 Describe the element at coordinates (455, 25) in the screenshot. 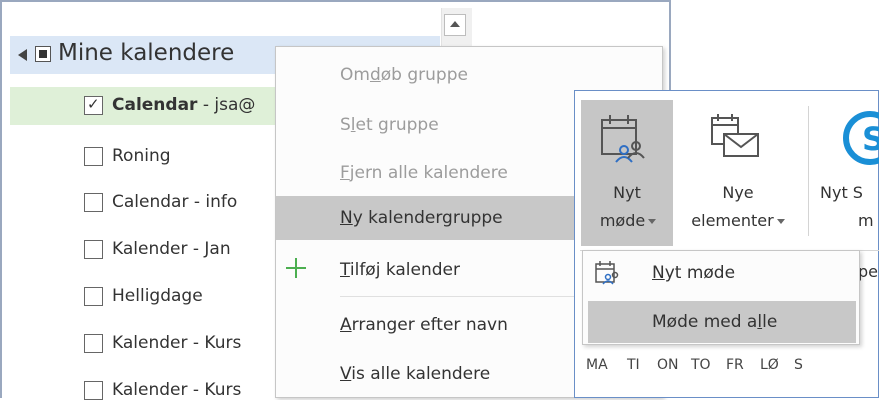

I see `scroll-up-arrow-icon` at that location.